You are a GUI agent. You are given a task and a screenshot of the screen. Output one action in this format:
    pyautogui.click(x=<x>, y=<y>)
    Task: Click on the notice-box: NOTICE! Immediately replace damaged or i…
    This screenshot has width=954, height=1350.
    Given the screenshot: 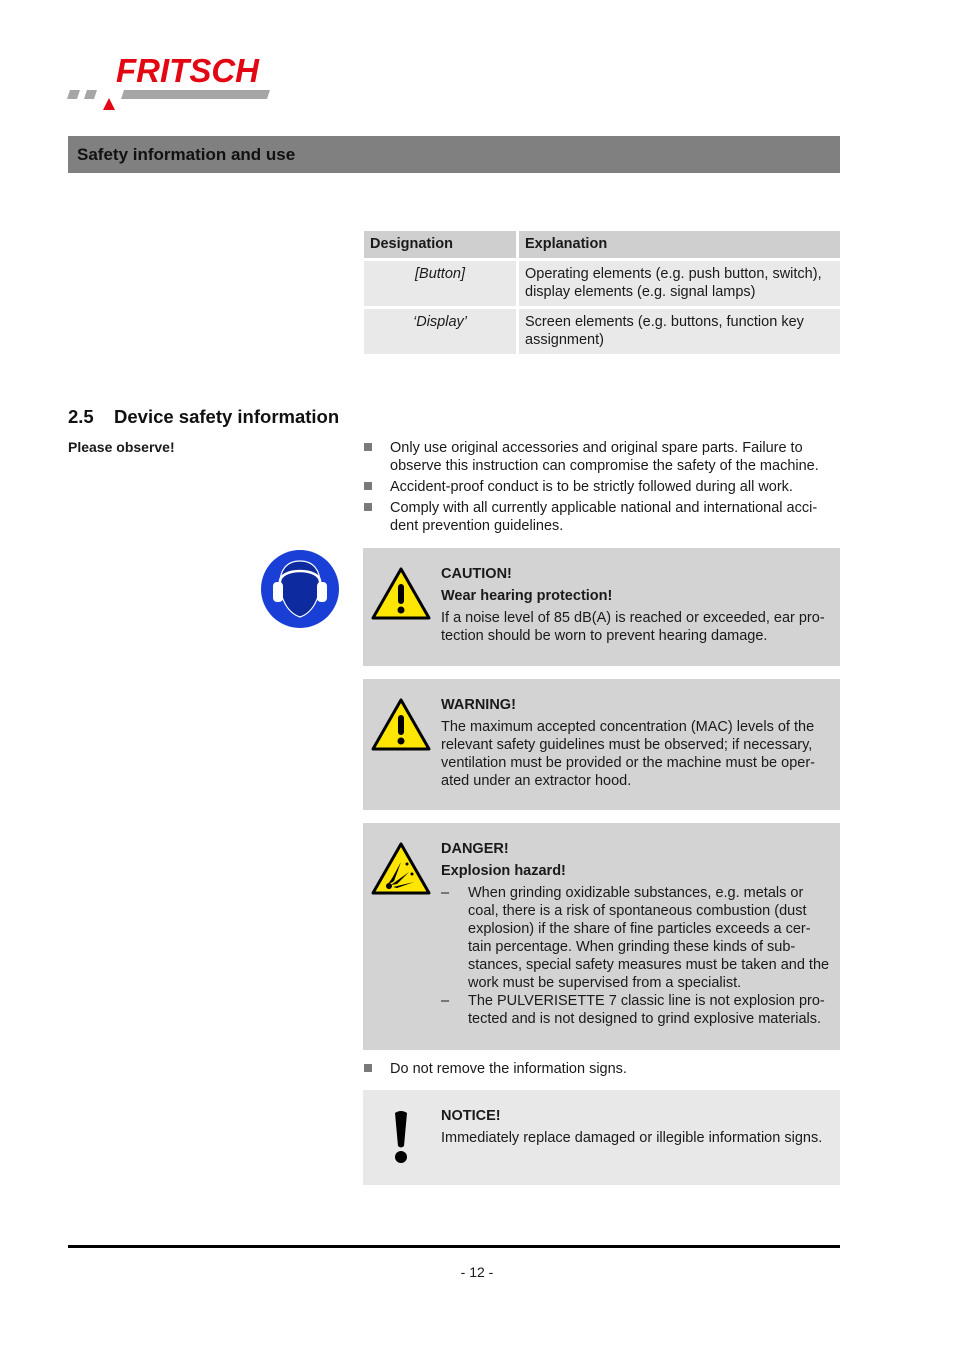 What is the action you would take?
    pyautogui.click(x=601, y=1137)
    